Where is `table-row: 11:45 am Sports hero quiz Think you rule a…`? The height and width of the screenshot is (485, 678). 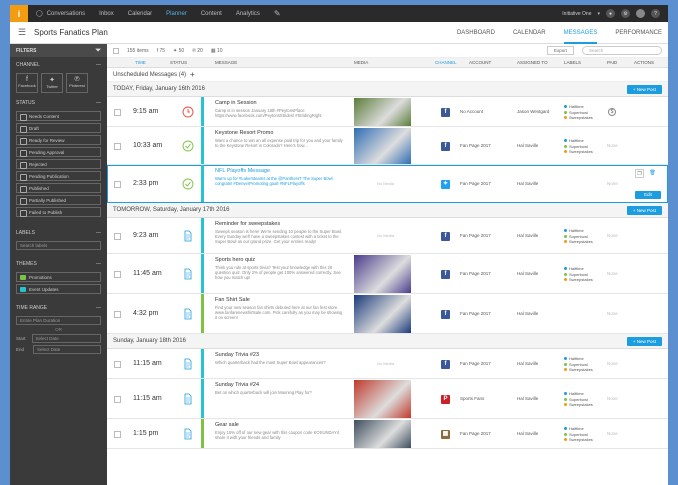 table-row: 11:45 am Sports hero quiz Think you rule a… is located at coordinates (387, 274).